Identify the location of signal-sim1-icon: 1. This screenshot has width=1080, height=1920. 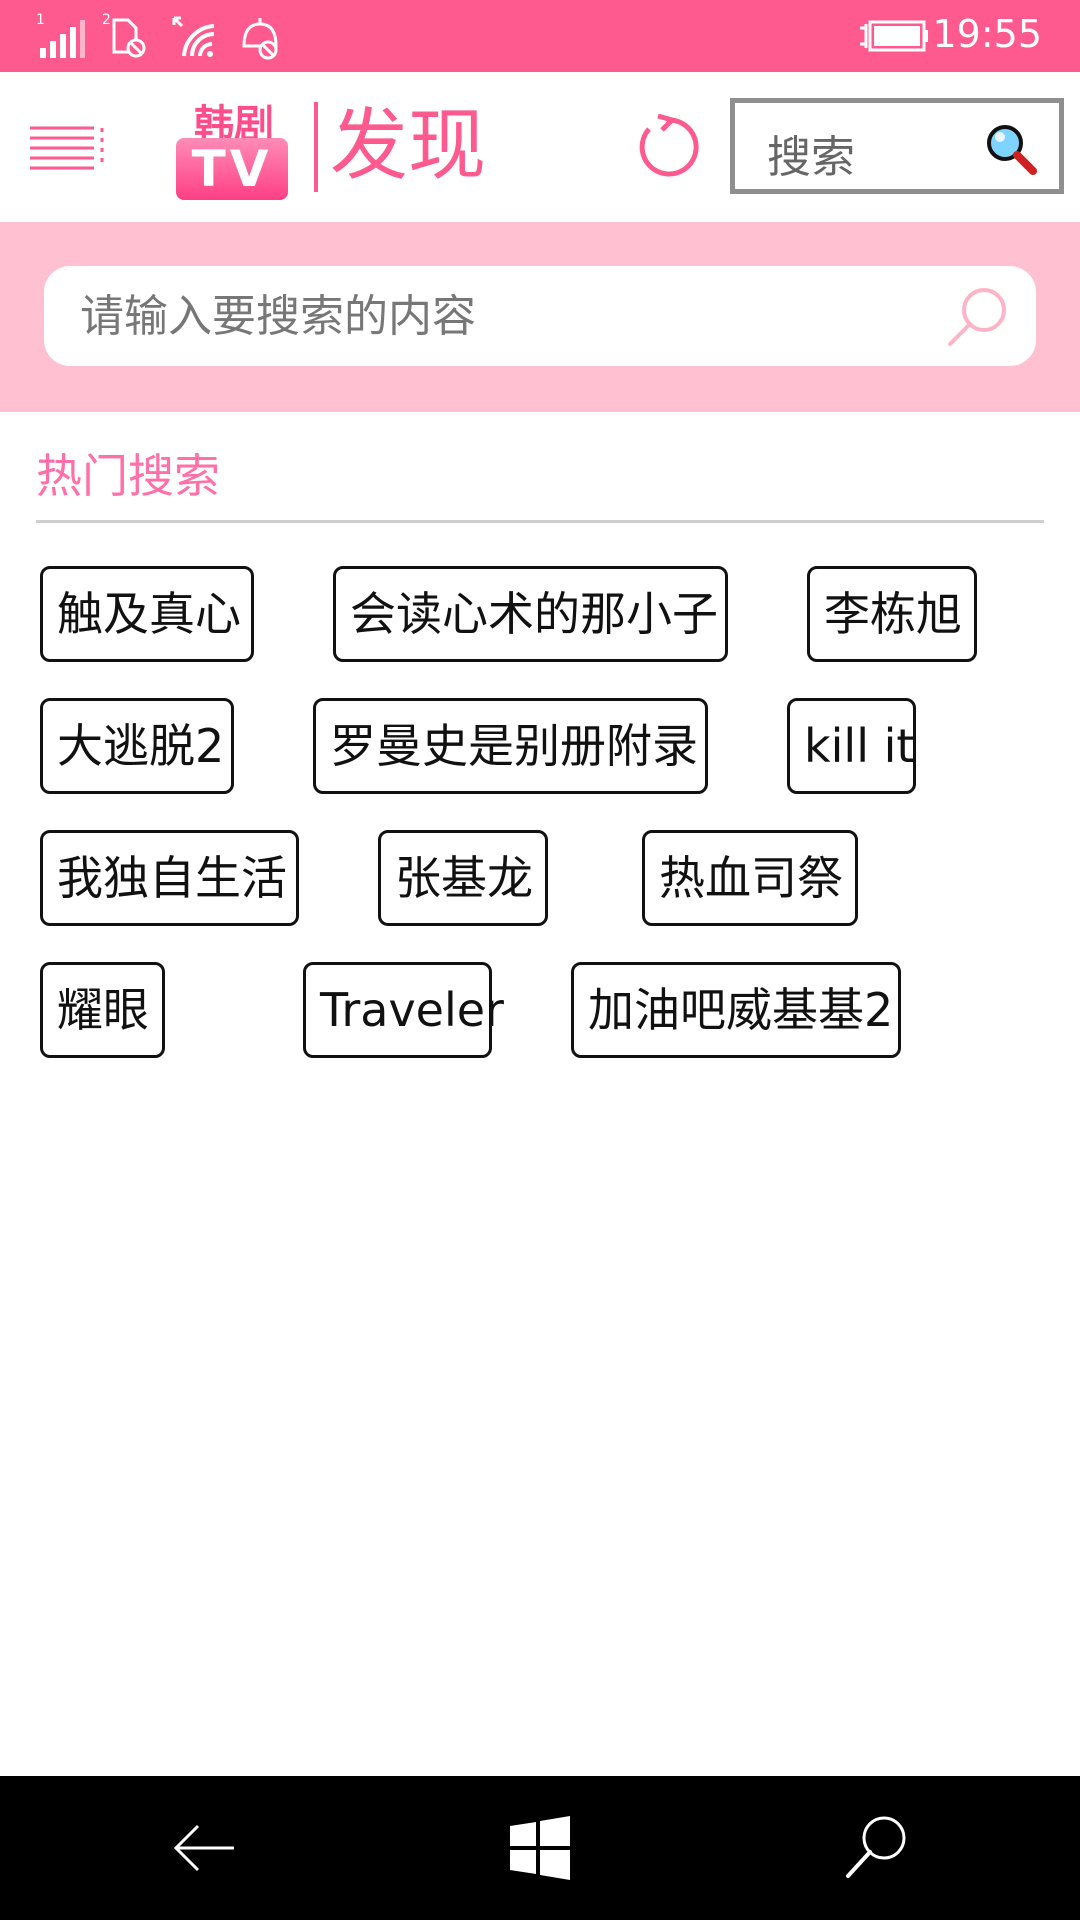
(60, 35).